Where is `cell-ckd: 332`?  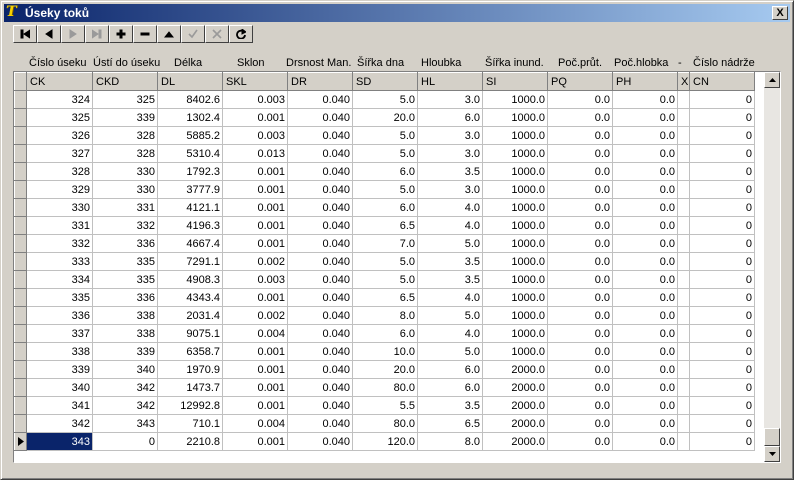 cell-ckd: 332 is located at coordinates (125, 225).